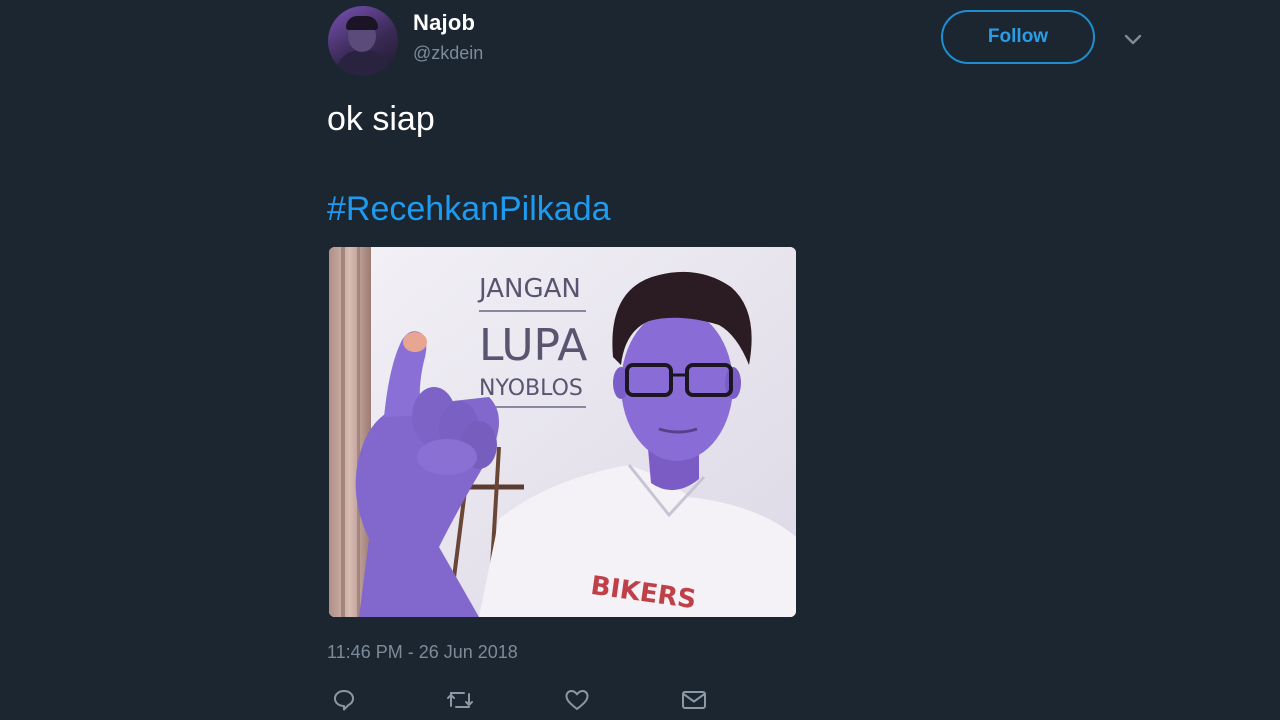  What do you see at coordinates (448, 53) in the screenshot?
I see `author-handle: @zkdein` at bounding box center [448, 53].